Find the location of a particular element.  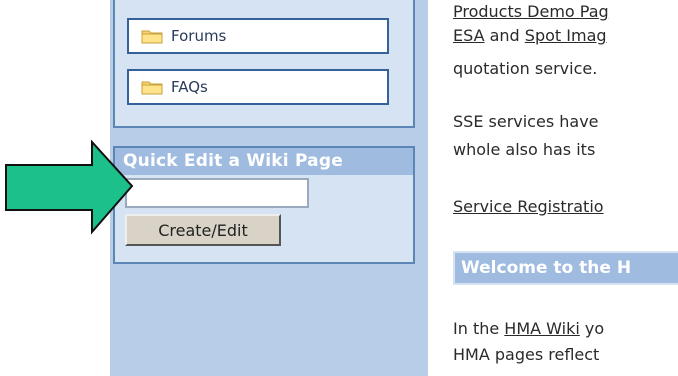

content-line: Products Demo Pag is located at coordinates (531, 12).